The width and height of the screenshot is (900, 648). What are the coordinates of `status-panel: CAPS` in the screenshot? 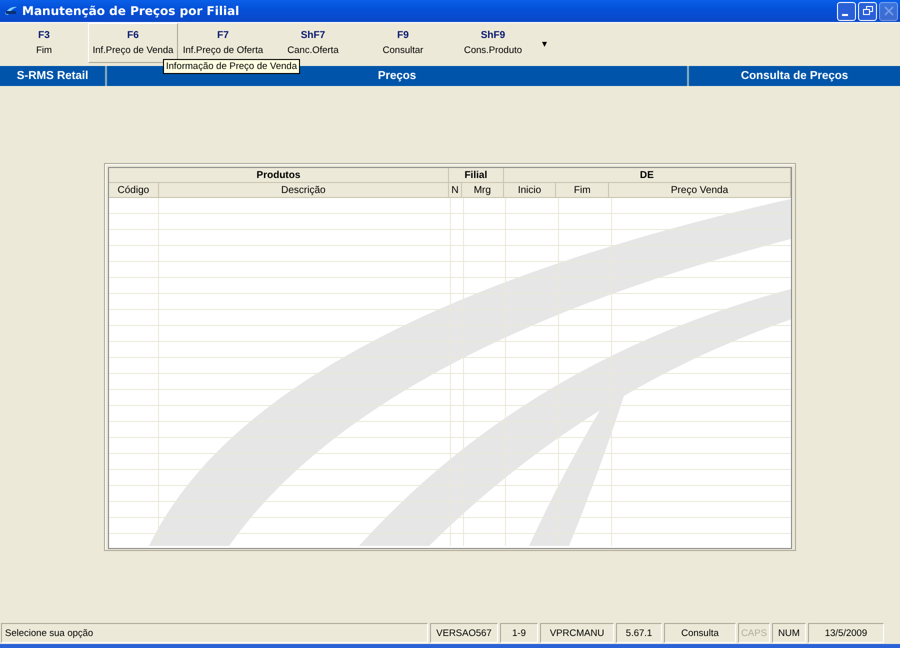 It's located at (754, 633).